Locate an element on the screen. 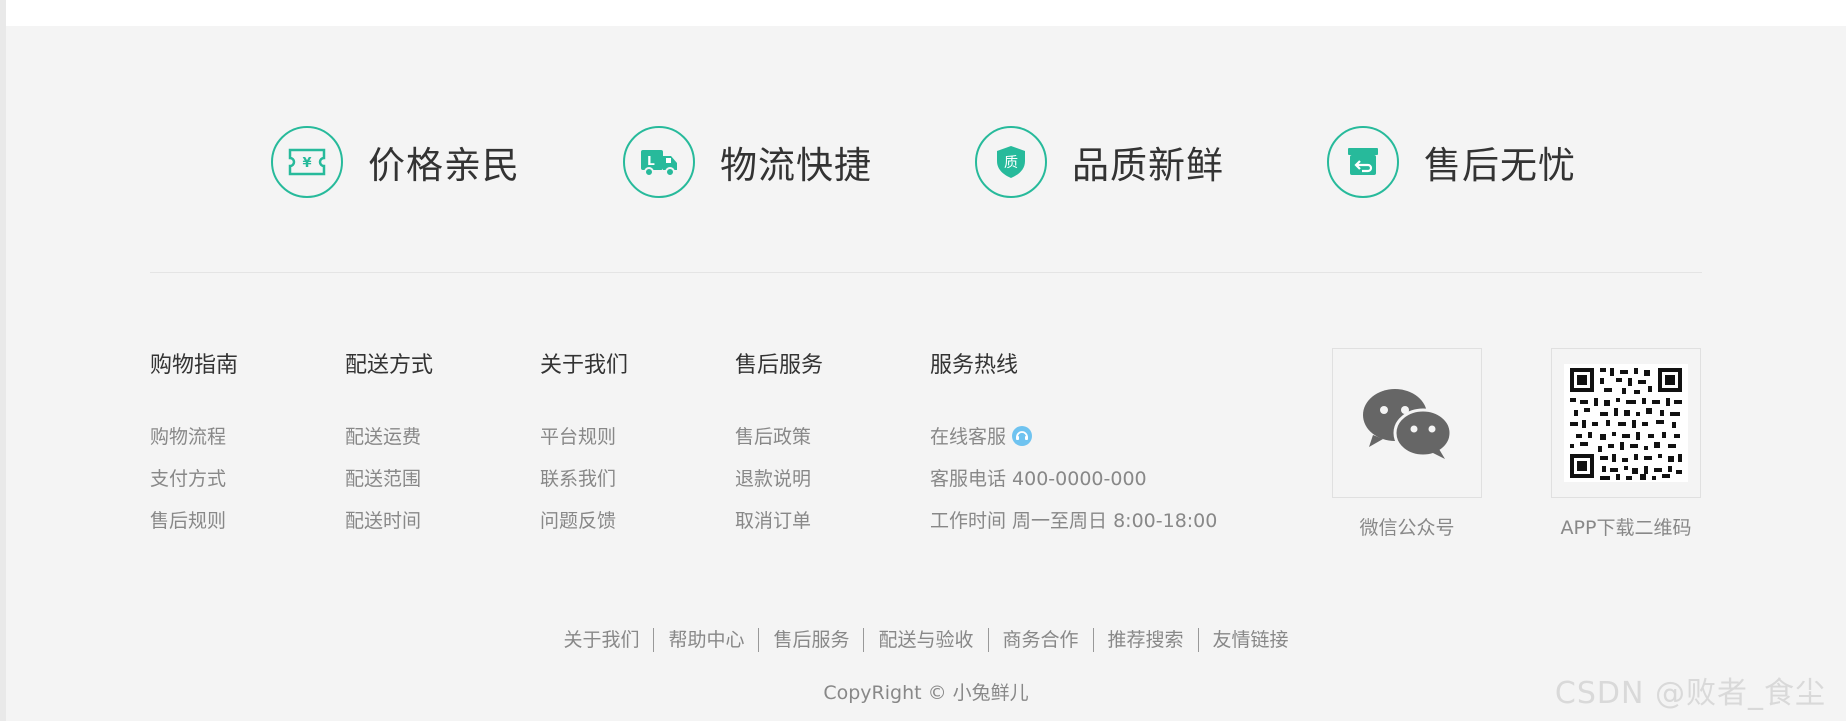 This screenshot has width=1846, height=721. bottom-link: 商务合作 is located at coordinates (1041, 640).